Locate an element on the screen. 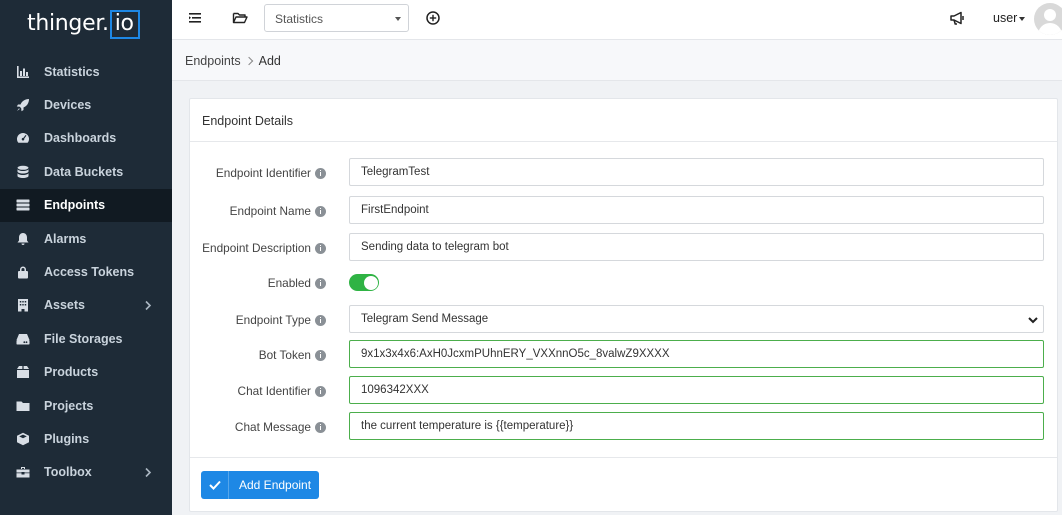  sidebar-item-endpoints: Endpoints is located at coordinates (86, 205).